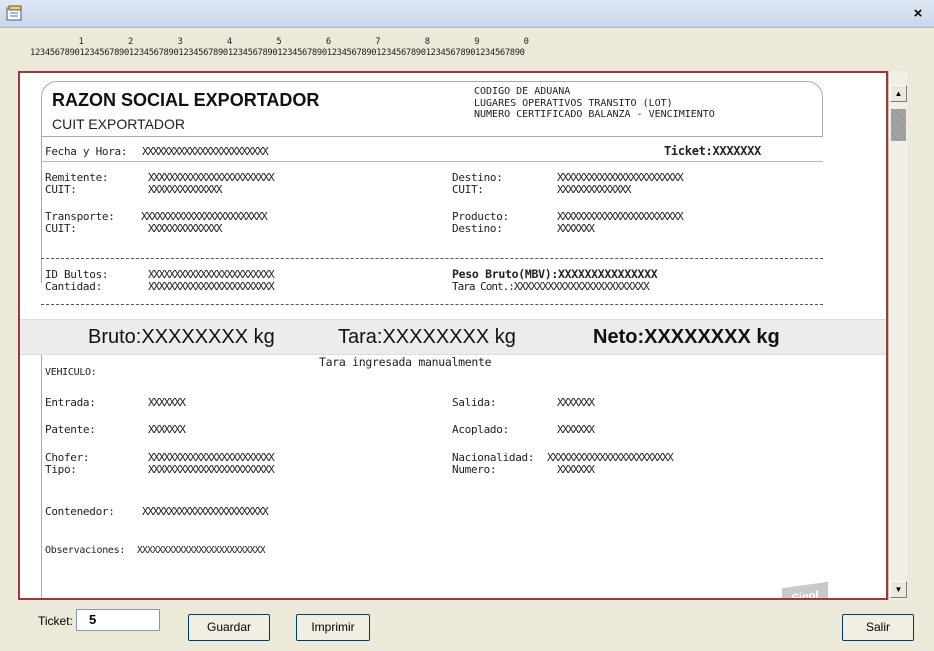 The height and width of the screenshot is (651, 934). Describe the element at coordinates (205, 511) in the screenshot. I see `contenedor-value: XXXXXXXXXXXXXXXXXXXXXXXX` at that location.